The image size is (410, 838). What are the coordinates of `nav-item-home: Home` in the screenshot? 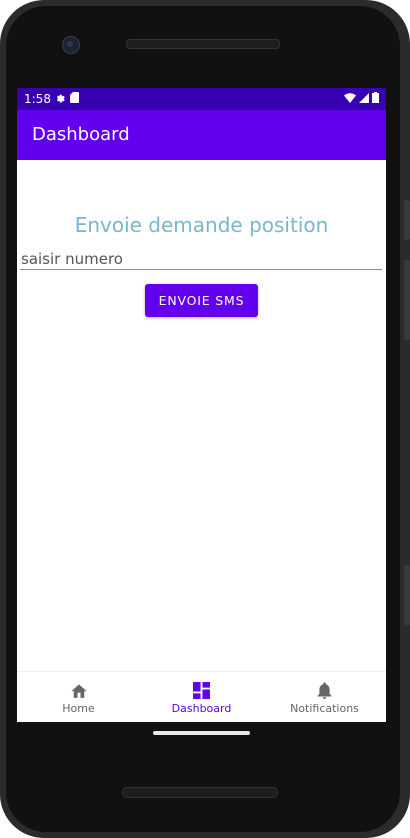 It's located at (78, 697).